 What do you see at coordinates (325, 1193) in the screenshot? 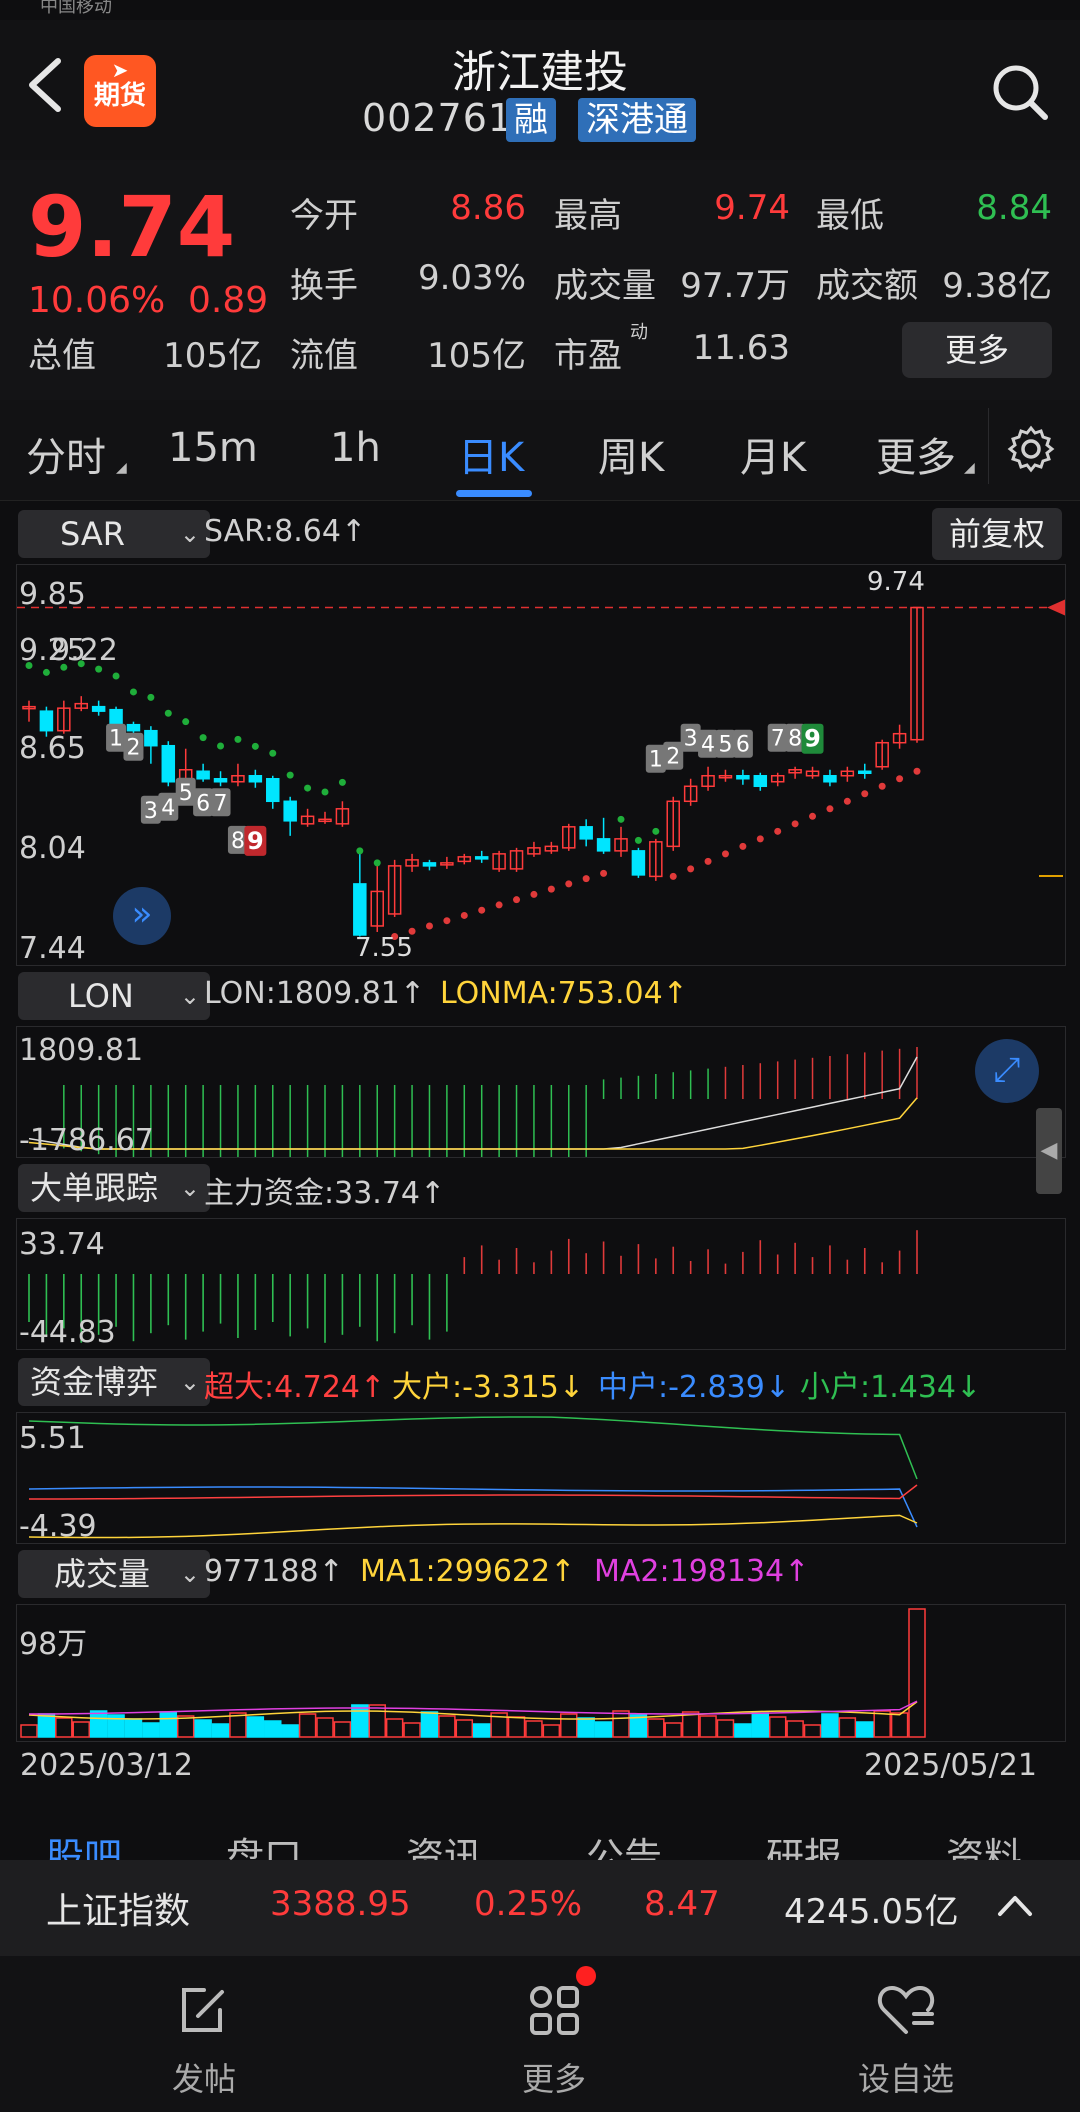
I see `main-fund-value: 主力资金:33.74↑` at bounding box center [325, 1193].